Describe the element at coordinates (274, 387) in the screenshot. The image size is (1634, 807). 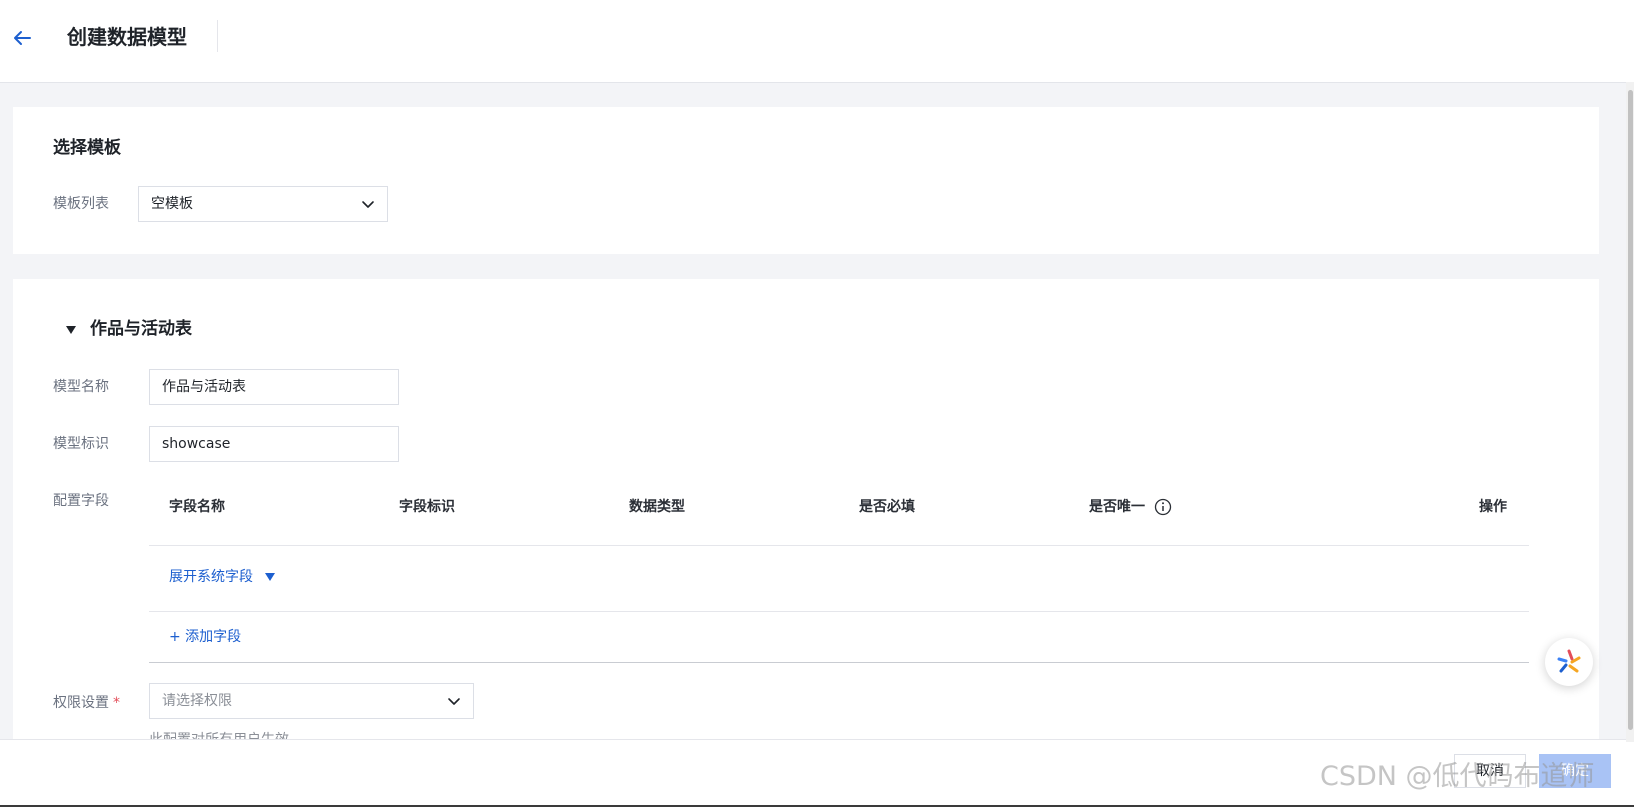
I see `model-name-input: 作品与活动表` at that location.